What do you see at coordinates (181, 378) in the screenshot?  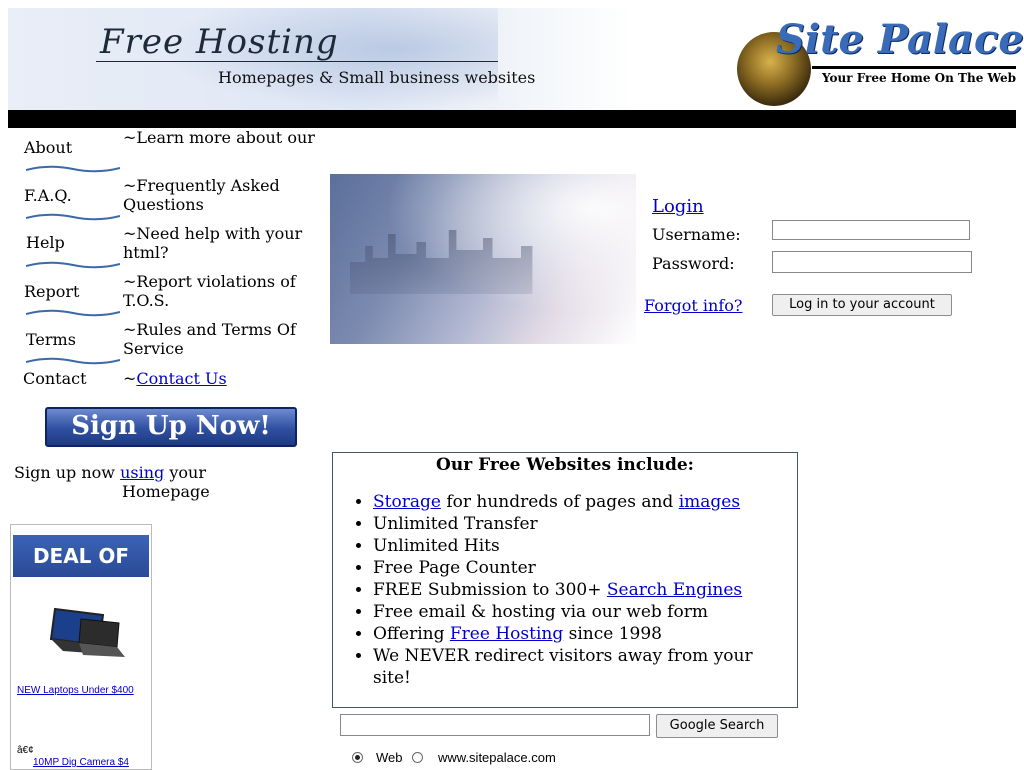 I see `contact-us-link: Contact Us` at bounding box center [181, 378].